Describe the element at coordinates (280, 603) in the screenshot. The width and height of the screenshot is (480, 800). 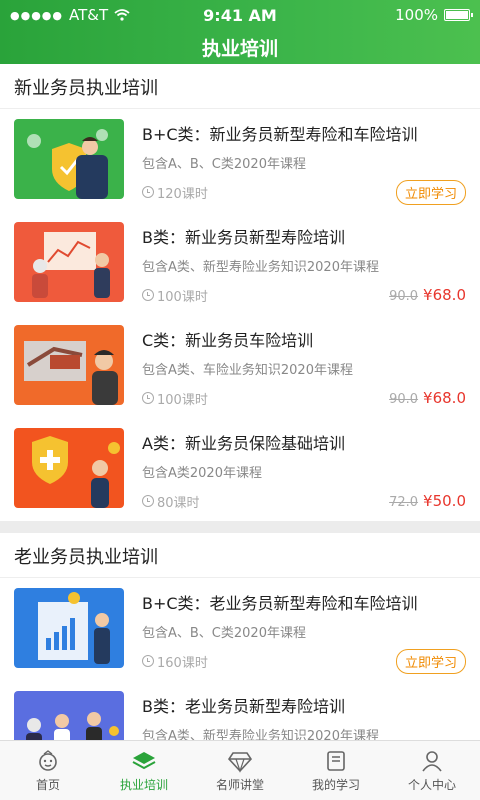
I see `course-title: B+C类：老业务员新型寿险和车险培训` at that location.